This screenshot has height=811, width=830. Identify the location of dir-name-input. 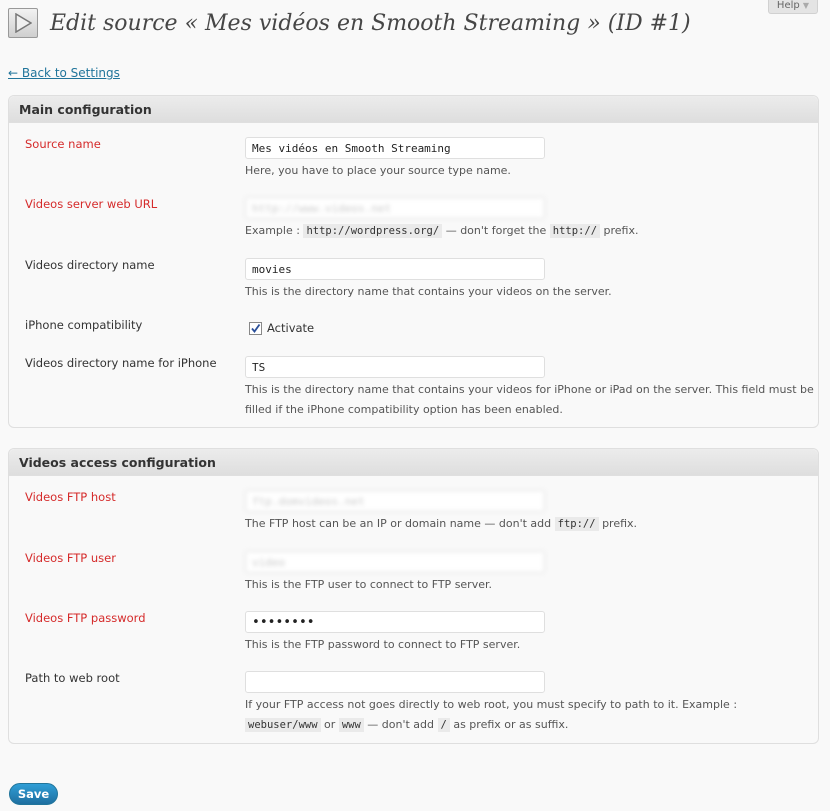
(395, 269).